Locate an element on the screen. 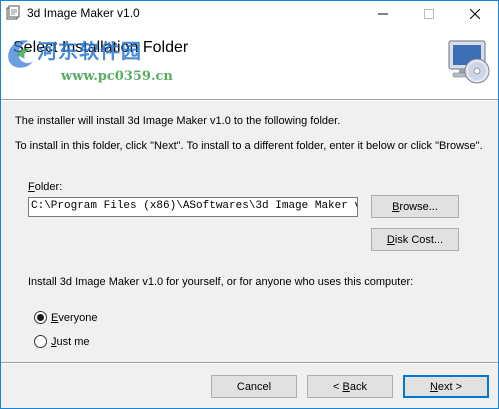 The height and width of the screenshot is (409, 499). close-button is located at coordinates (475, 14).